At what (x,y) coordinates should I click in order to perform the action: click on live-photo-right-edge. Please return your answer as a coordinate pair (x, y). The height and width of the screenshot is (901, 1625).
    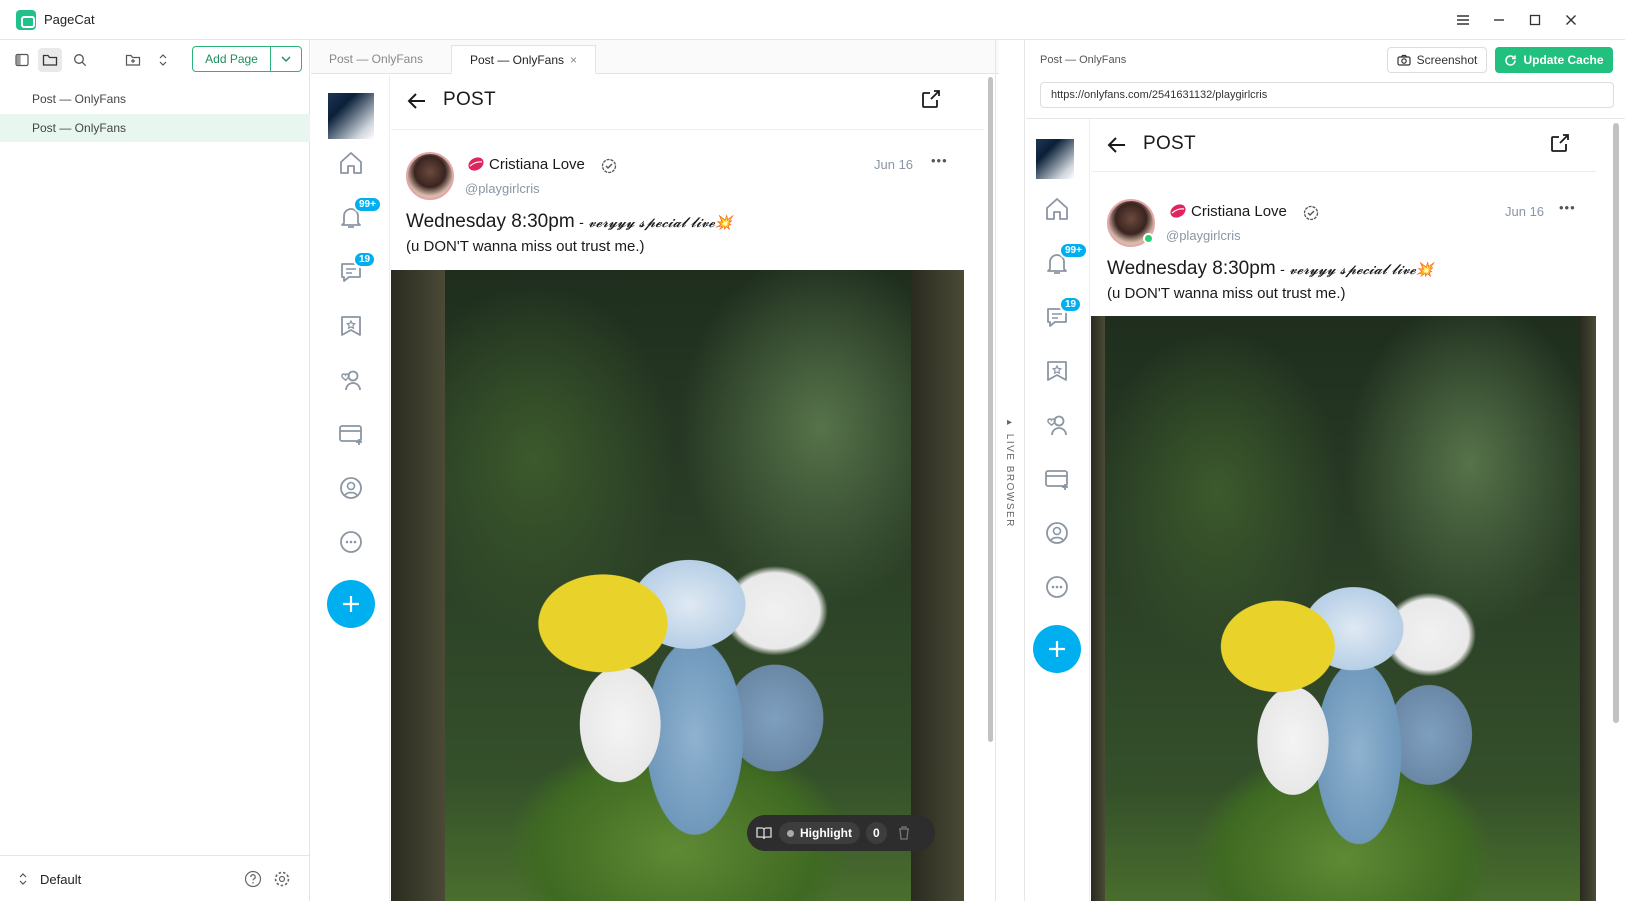
    Looking at the image, I should click on (1588, 608).